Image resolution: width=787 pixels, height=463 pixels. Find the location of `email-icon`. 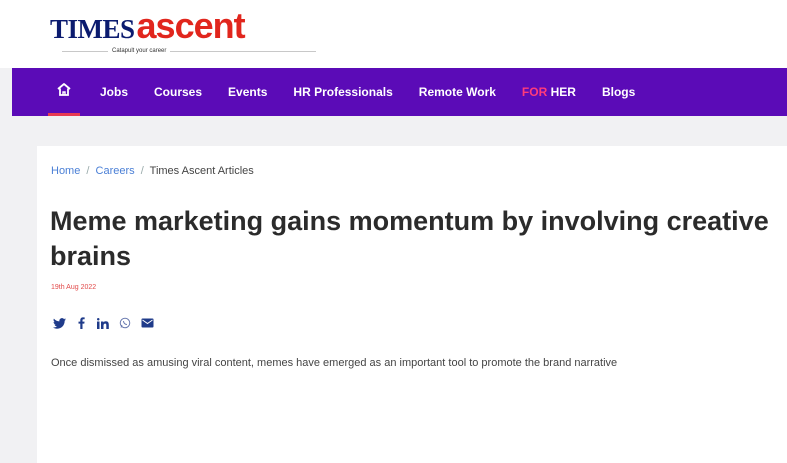

email-icon is located at coordinates (147, 323).